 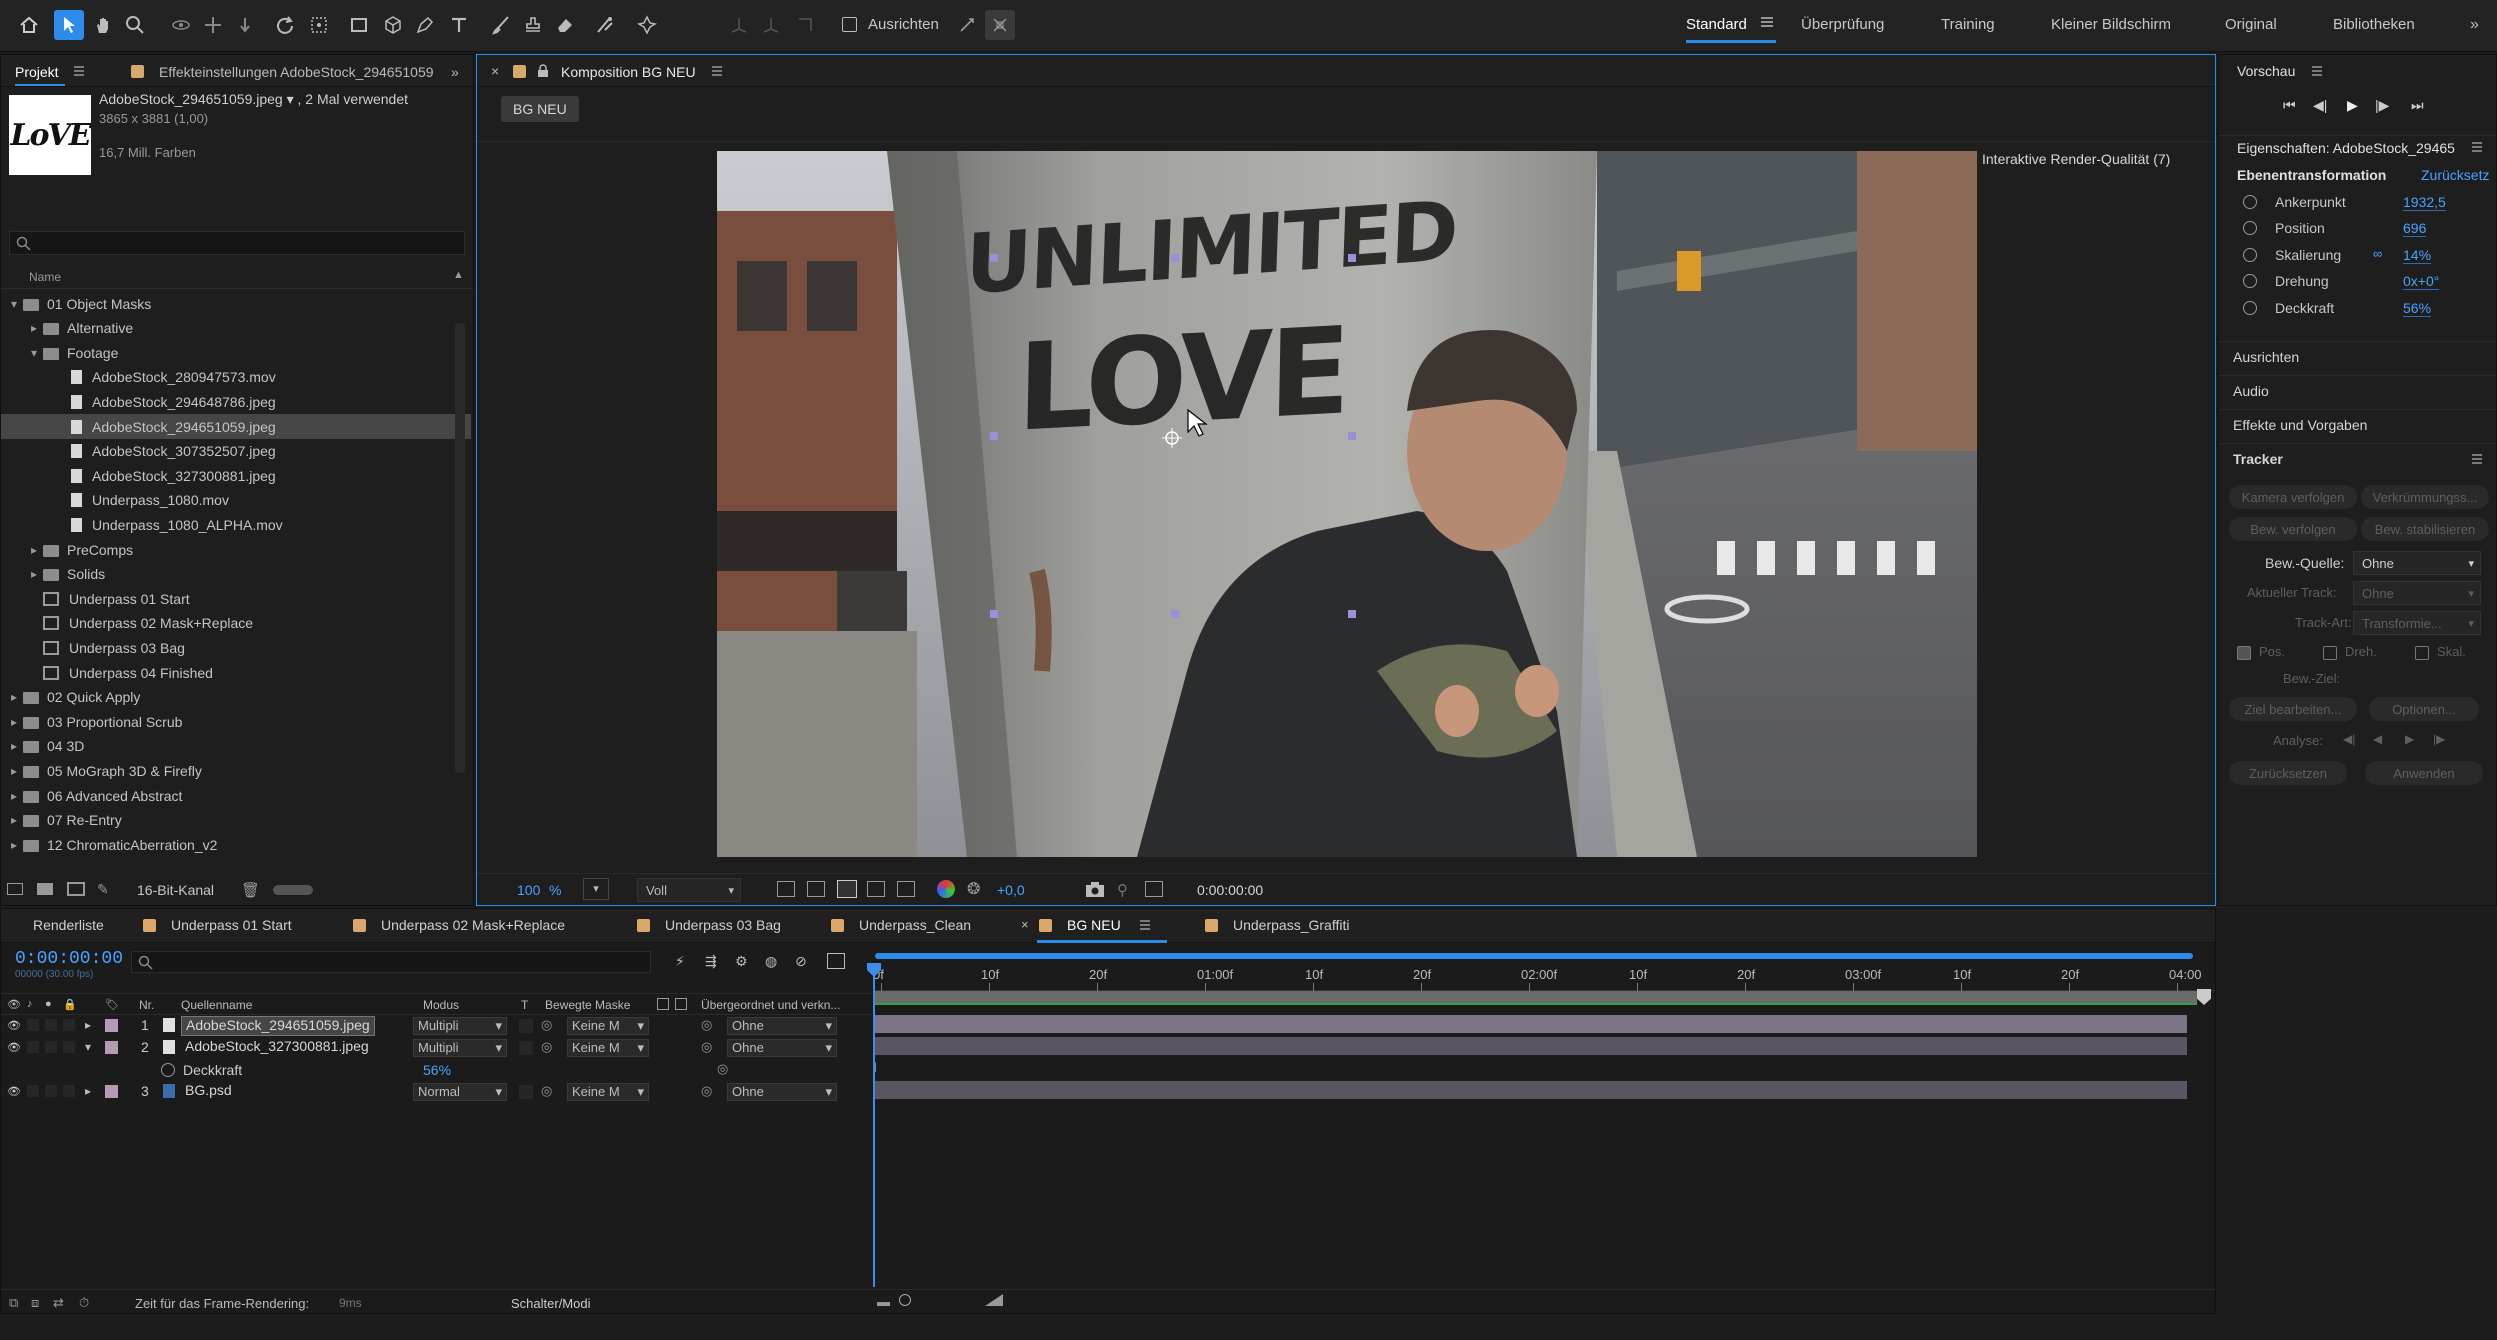 I want to click on channel-icon, so click(x=946, y=889).